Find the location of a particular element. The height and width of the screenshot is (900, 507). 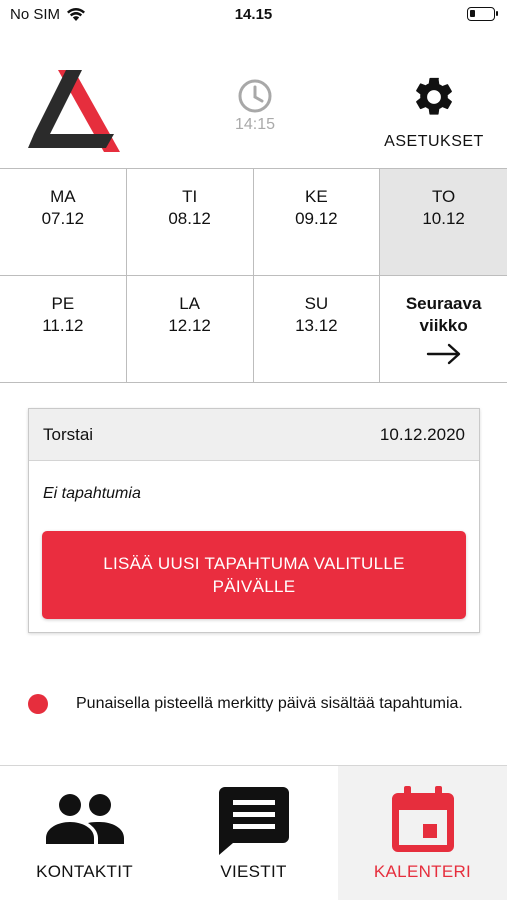

tab-calendar-label: KALENTERI is located at coordinates (422, 871).